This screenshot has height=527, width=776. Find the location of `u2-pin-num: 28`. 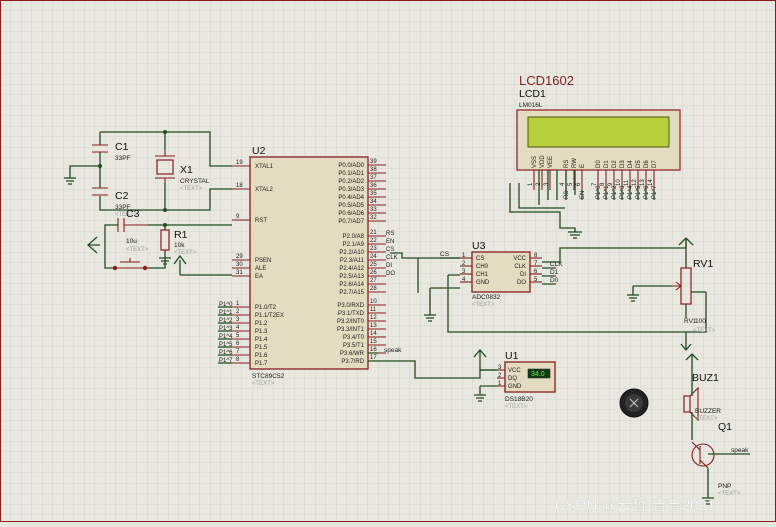

u2-pin-num: 28 is located at coordinates (373, 289).